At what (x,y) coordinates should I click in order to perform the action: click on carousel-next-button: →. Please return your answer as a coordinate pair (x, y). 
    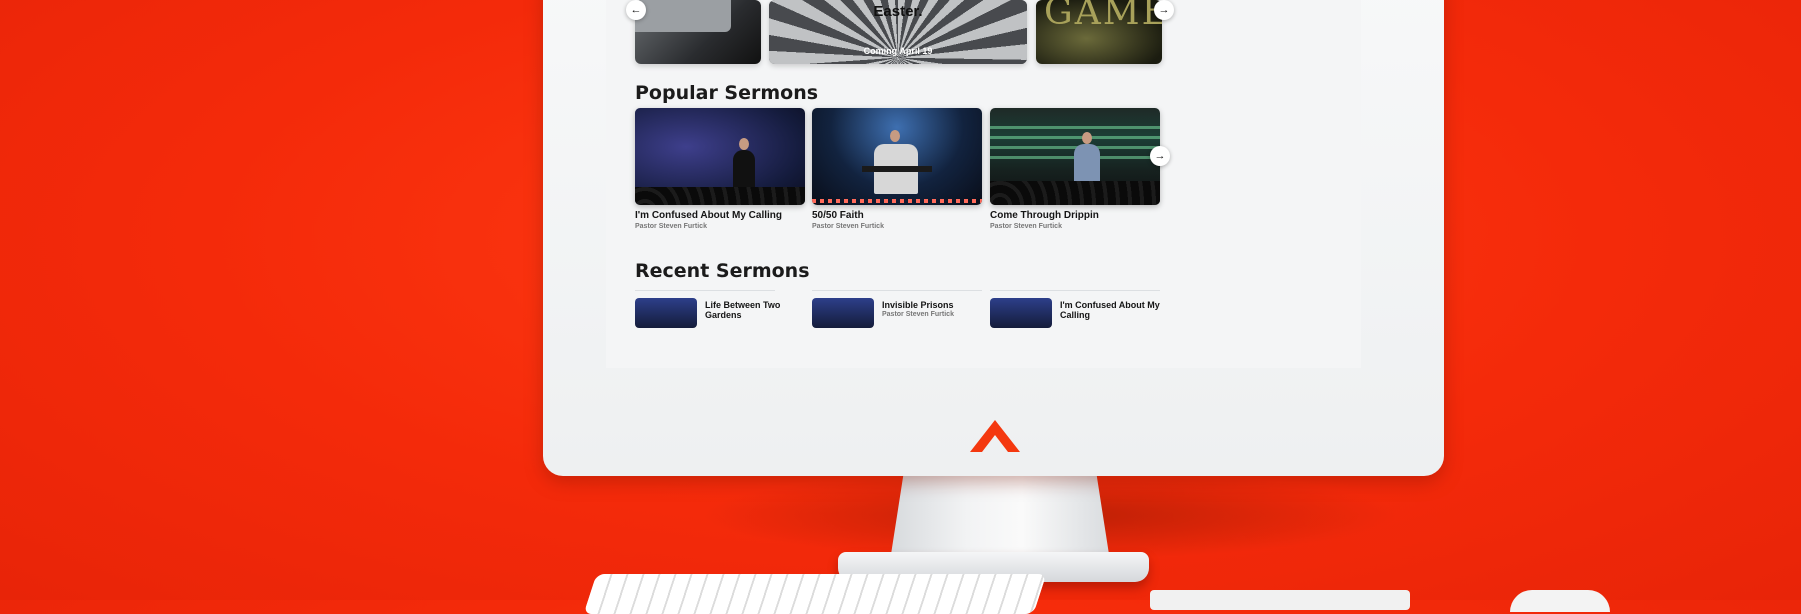
    Looking at the image, I should click on (1164, 10).